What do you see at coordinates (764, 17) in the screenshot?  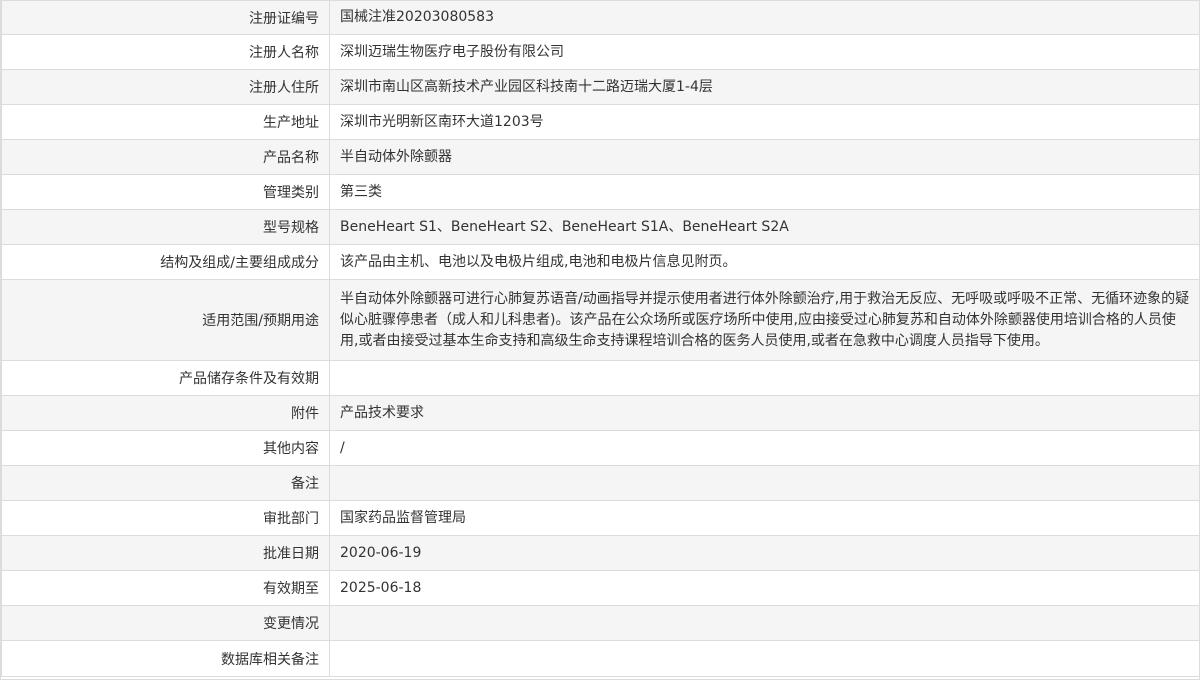 I see `field-value: 国械注准20203080583` at bounding box center [764, 17].